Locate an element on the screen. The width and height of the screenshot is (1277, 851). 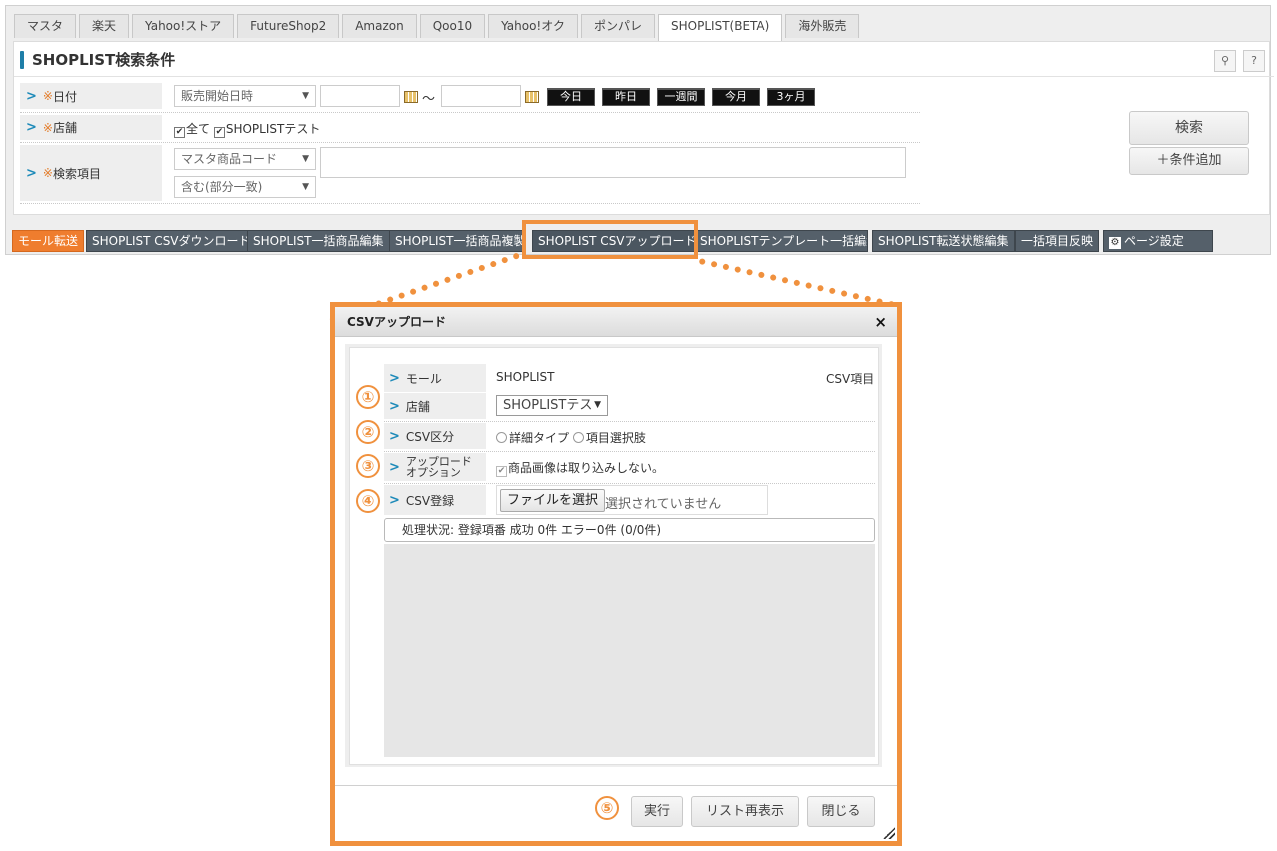
no-file-text: 選択されていません is located at coordinates (663, 504).